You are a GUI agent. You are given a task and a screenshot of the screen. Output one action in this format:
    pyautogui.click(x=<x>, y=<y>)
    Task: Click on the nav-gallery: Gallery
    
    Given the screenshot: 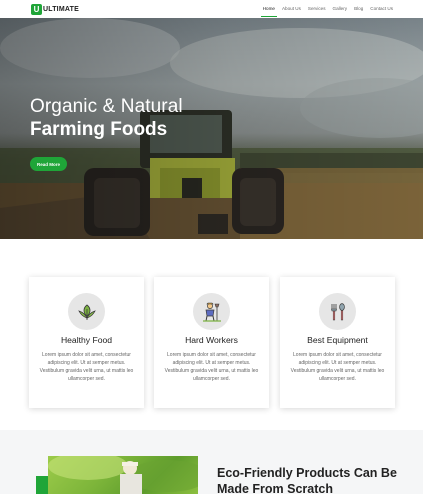 What is the action you would take?
    pyautogui.click(x=340, y=9)
    